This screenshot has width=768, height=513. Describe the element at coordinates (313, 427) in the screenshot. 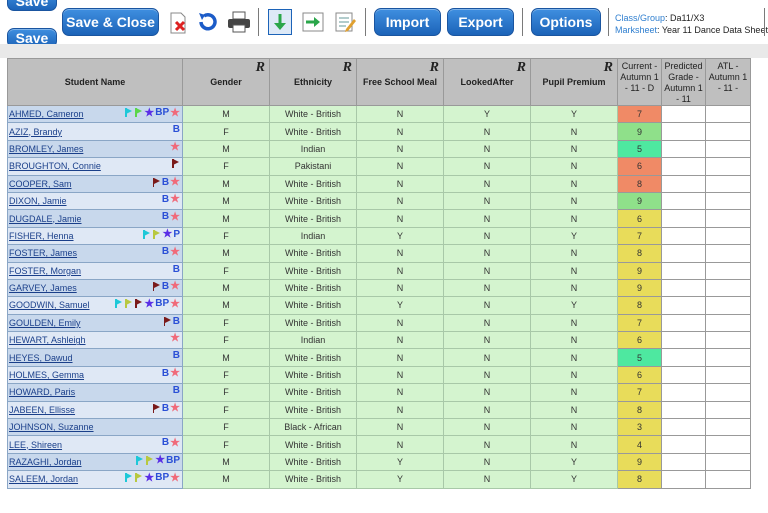

I see `ethnicity-cell: Black - African` at that location.